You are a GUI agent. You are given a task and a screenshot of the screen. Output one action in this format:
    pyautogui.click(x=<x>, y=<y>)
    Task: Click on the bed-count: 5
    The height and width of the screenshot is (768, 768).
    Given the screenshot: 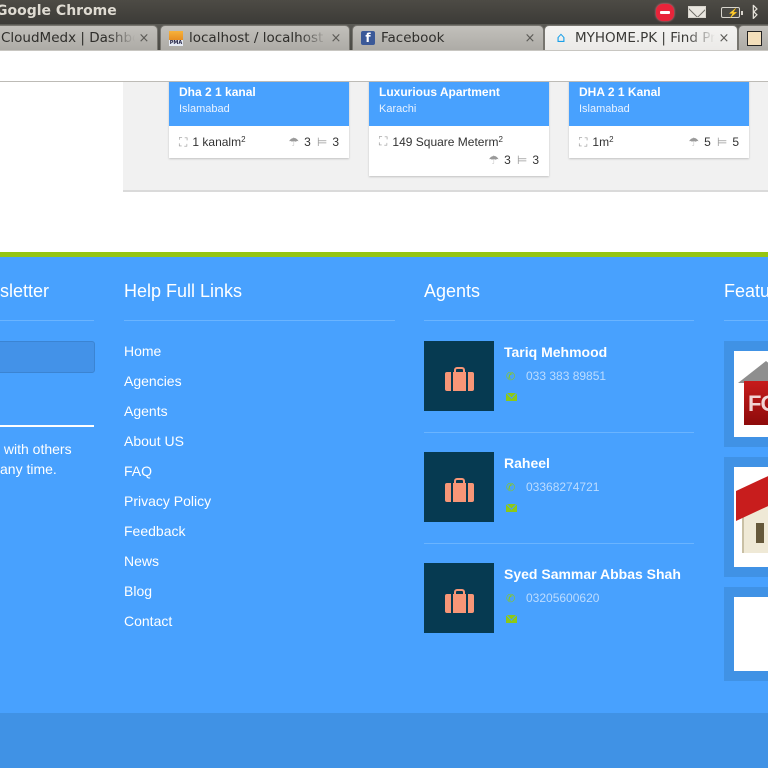 What is the action you would take?
    pyautogui.click(x=735, y=142)
    